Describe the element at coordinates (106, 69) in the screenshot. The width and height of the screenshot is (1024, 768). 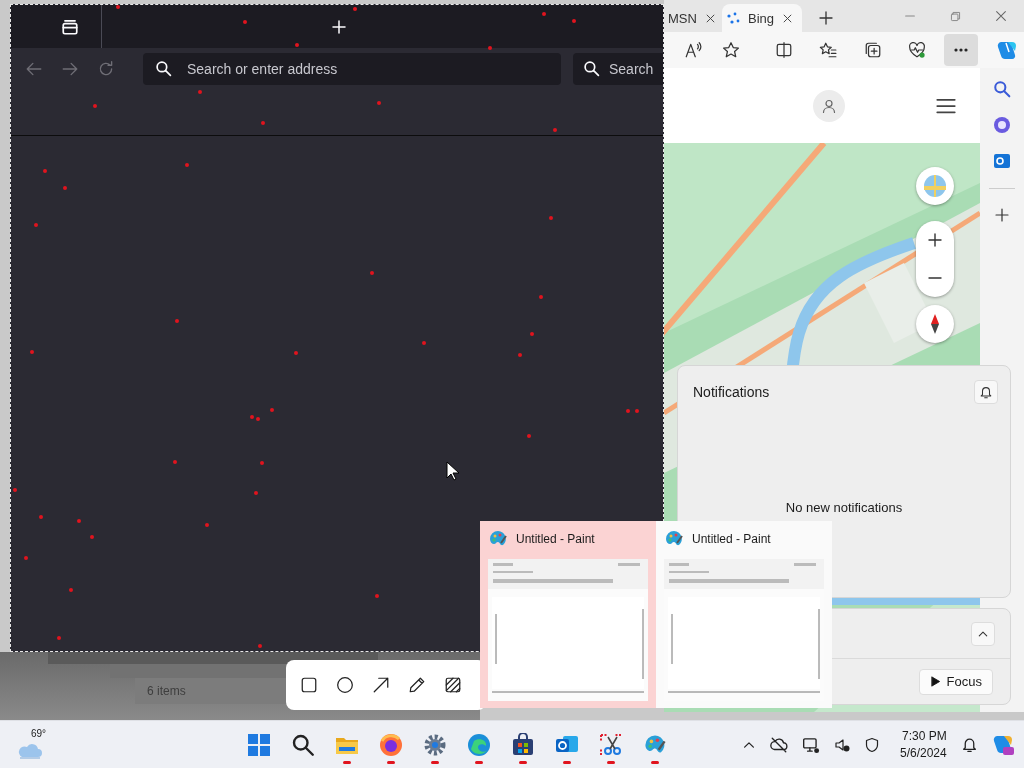
I see `reload-icon` at that location.